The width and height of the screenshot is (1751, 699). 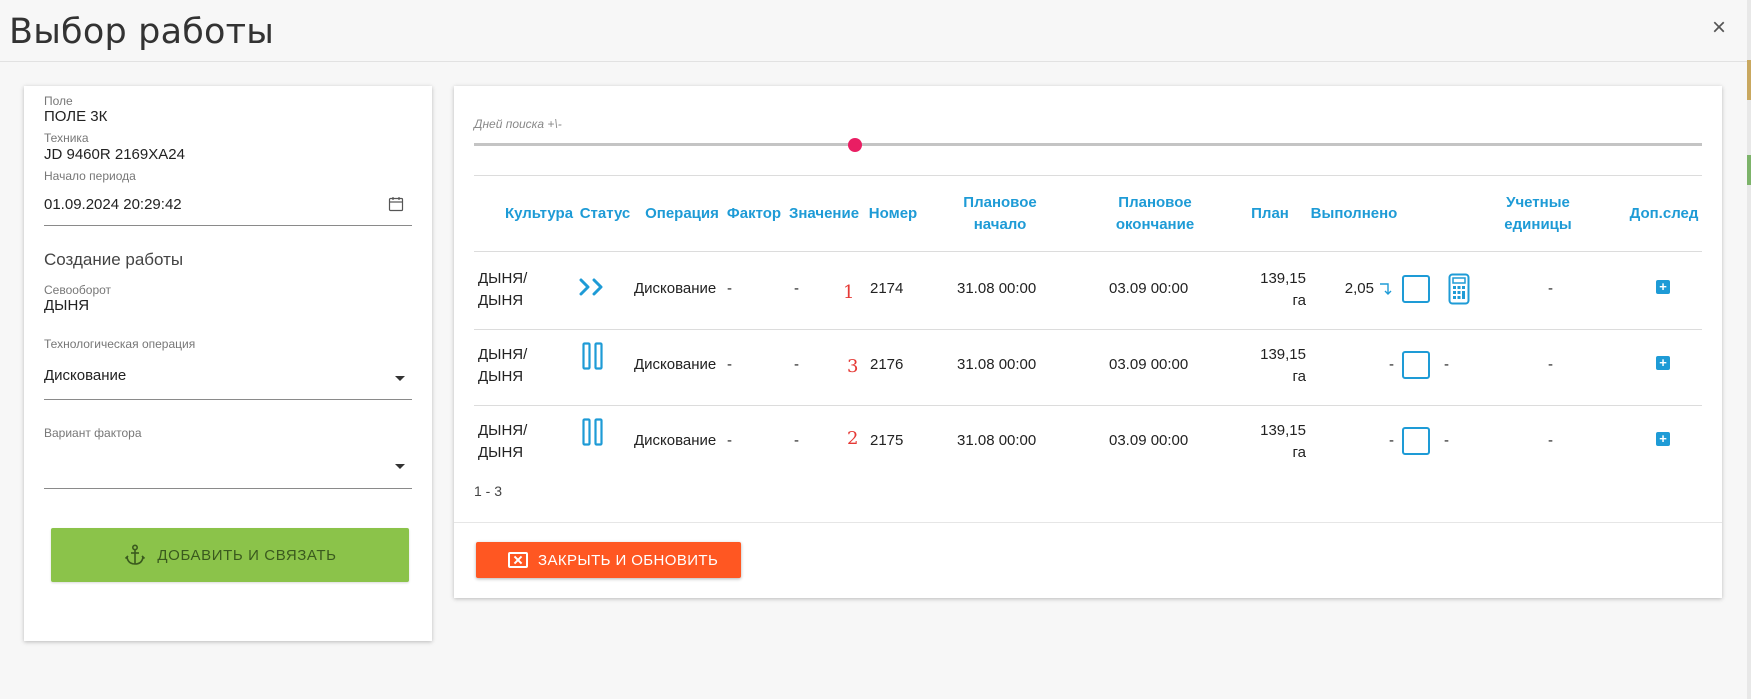 What do you see at coordinates (1538, 224) in the screenshot?
I see `col-header-units-line2: единицы` at bounding box center [1538, 224].